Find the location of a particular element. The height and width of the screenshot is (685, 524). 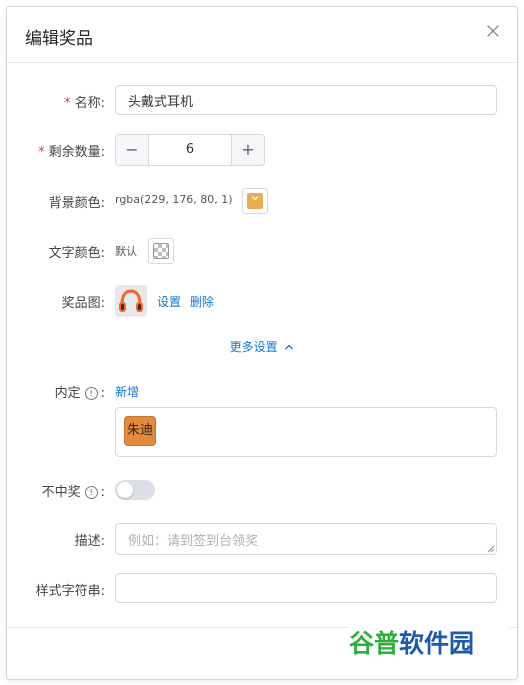

transparent-swatch-icon is located at coordinates (161, 251).